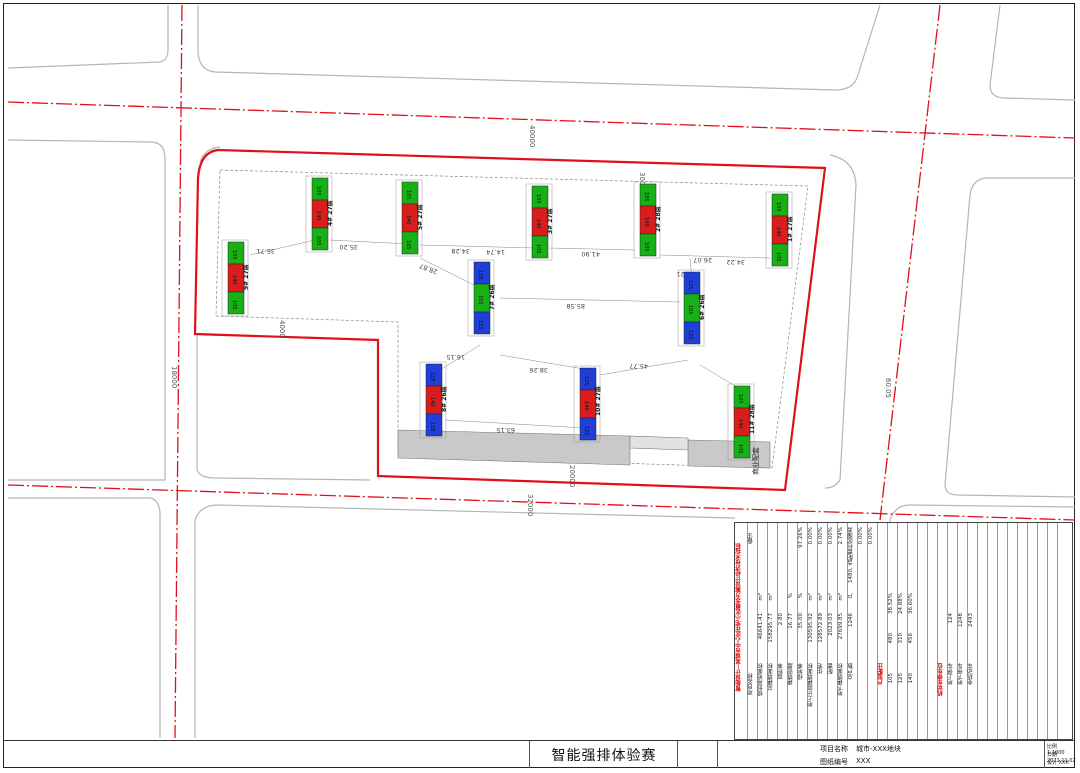 The image size is (1080, 773). Describe the element at coordinates (917, 754) in the screenshot. I see `project-info: 项目名称 城市-XXX地块 图纸编号 XXX` at that location.